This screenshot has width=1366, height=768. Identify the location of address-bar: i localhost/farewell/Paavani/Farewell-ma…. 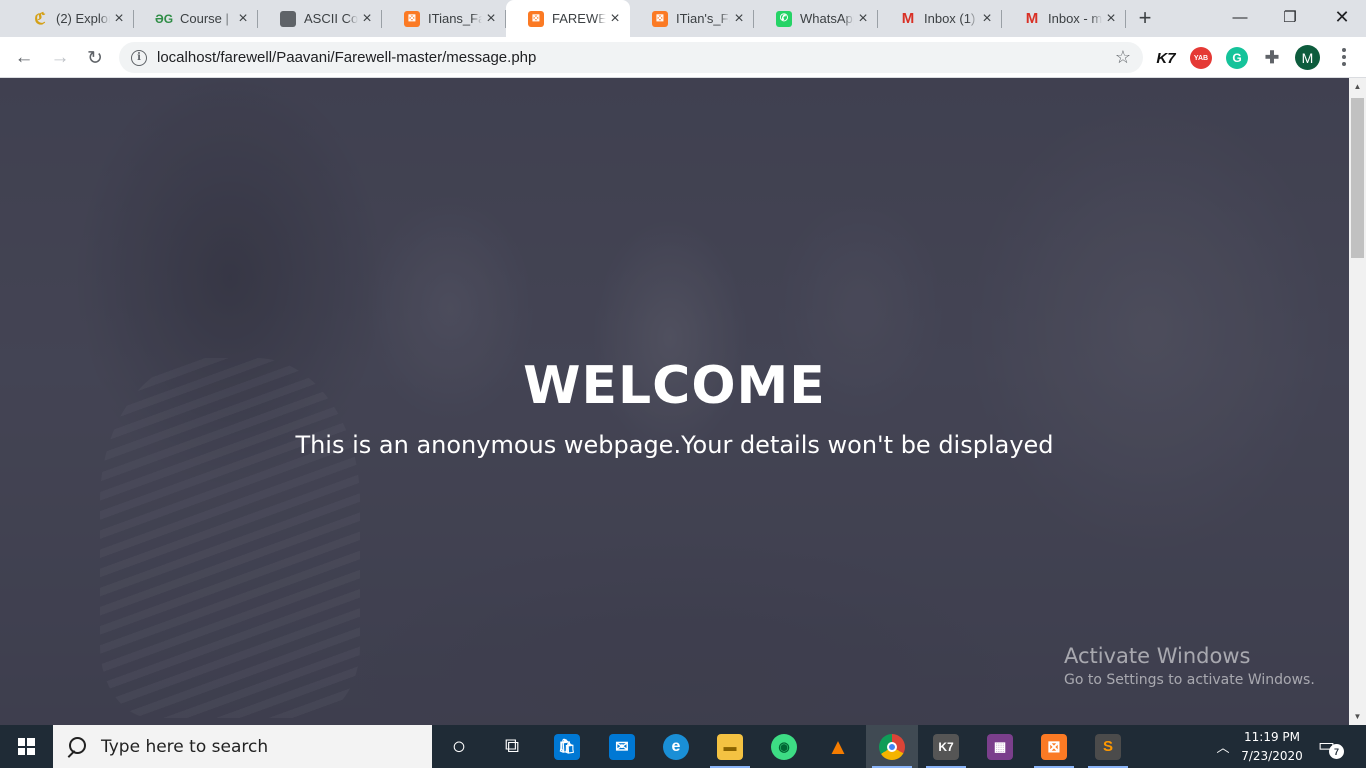
(631, 57).